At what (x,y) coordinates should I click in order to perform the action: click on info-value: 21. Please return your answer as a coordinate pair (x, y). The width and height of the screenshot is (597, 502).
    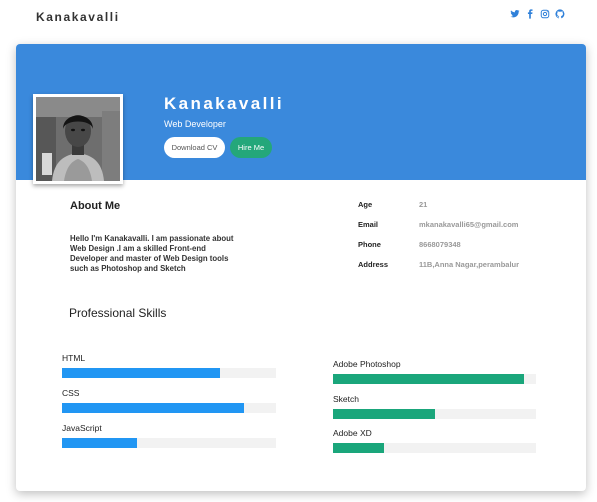
    Looking at the image, I should click on (423, 204).